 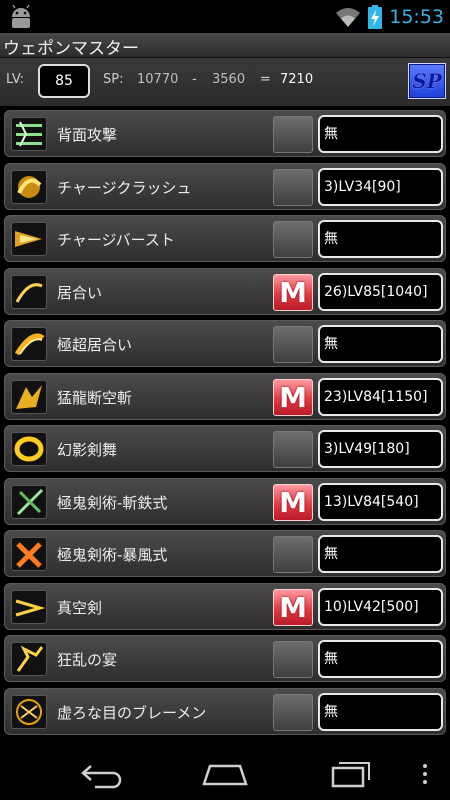 I want to click on sp-button: SP, so click(x=427, y=81).